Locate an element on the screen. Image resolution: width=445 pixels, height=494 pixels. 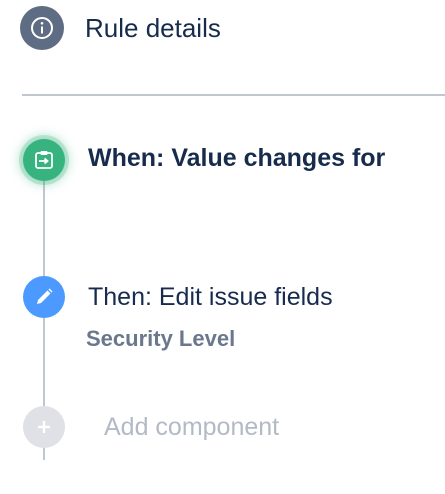
pencil-icon is located at coordinates (44, 297).